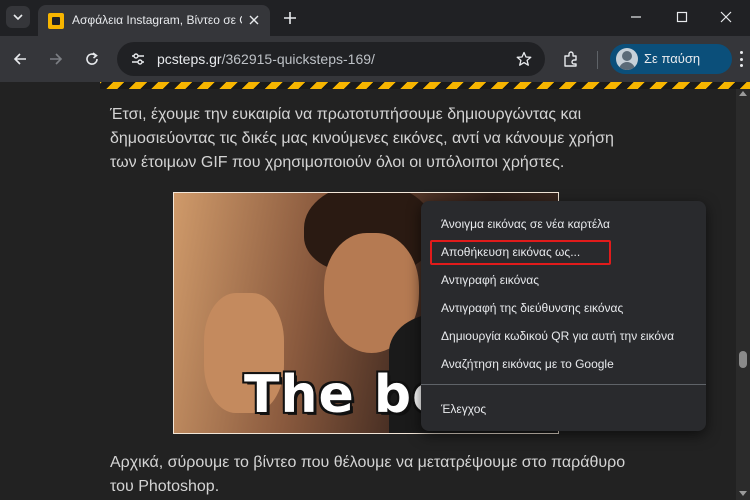 This screenshot has width=750, height=500. I want to click on menu-item-copy-image: Αντιγραφή εικόνας, so click(563, 280).